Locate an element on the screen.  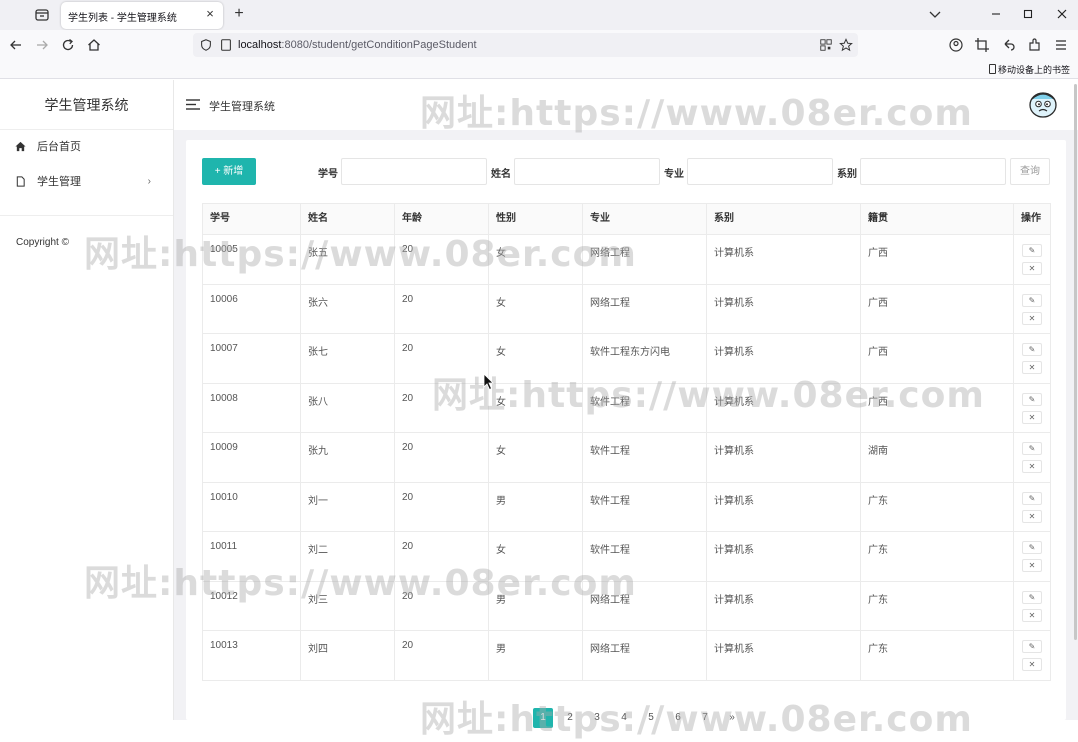
page-info-icon is located at coordinates (226, 45).